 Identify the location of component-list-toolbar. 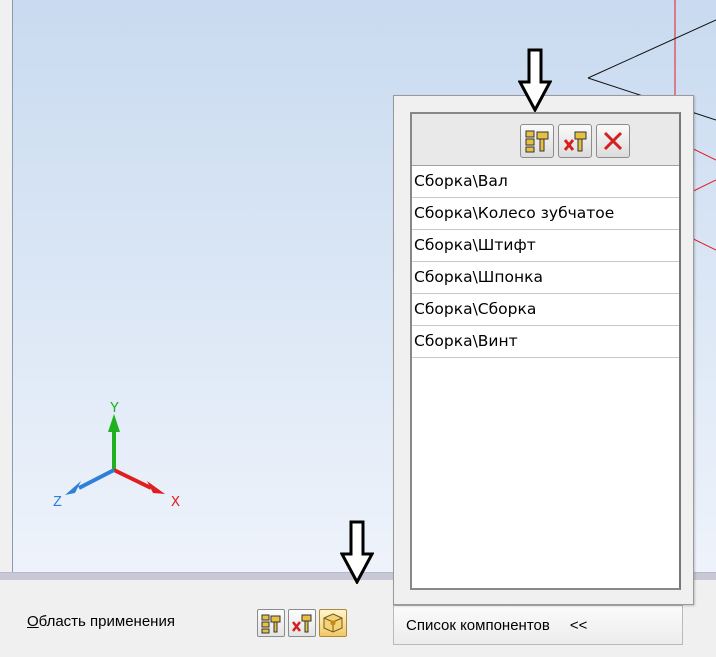
(545, 140).